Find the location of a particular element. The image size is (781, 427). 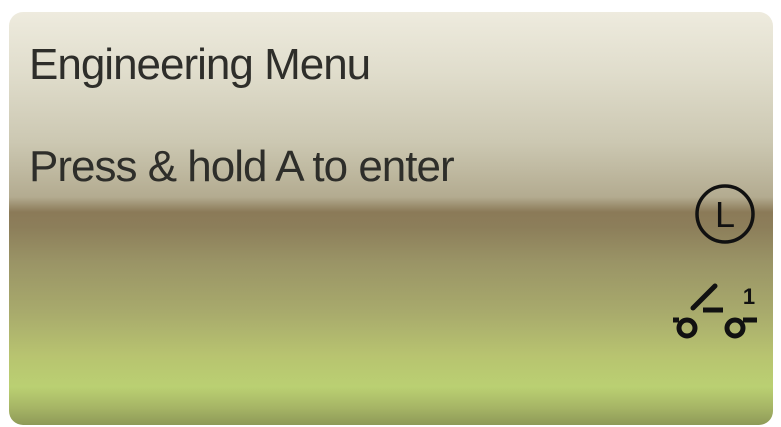

status-icons: L 1 is located at coordinates (716, 262).